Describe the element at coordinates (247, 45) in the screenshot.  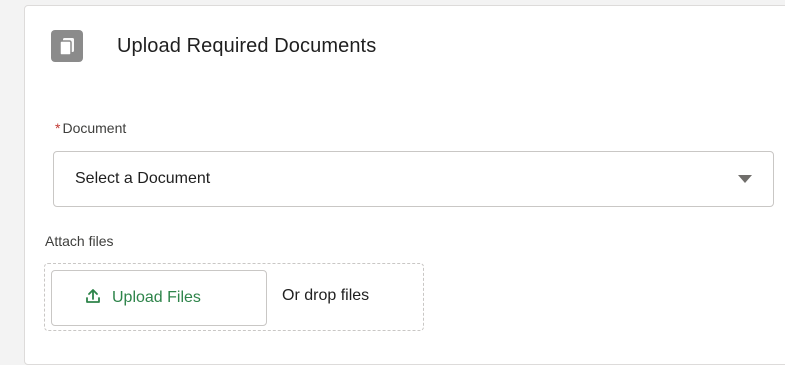
I see `card-title: Upload Required Documents` at that location.